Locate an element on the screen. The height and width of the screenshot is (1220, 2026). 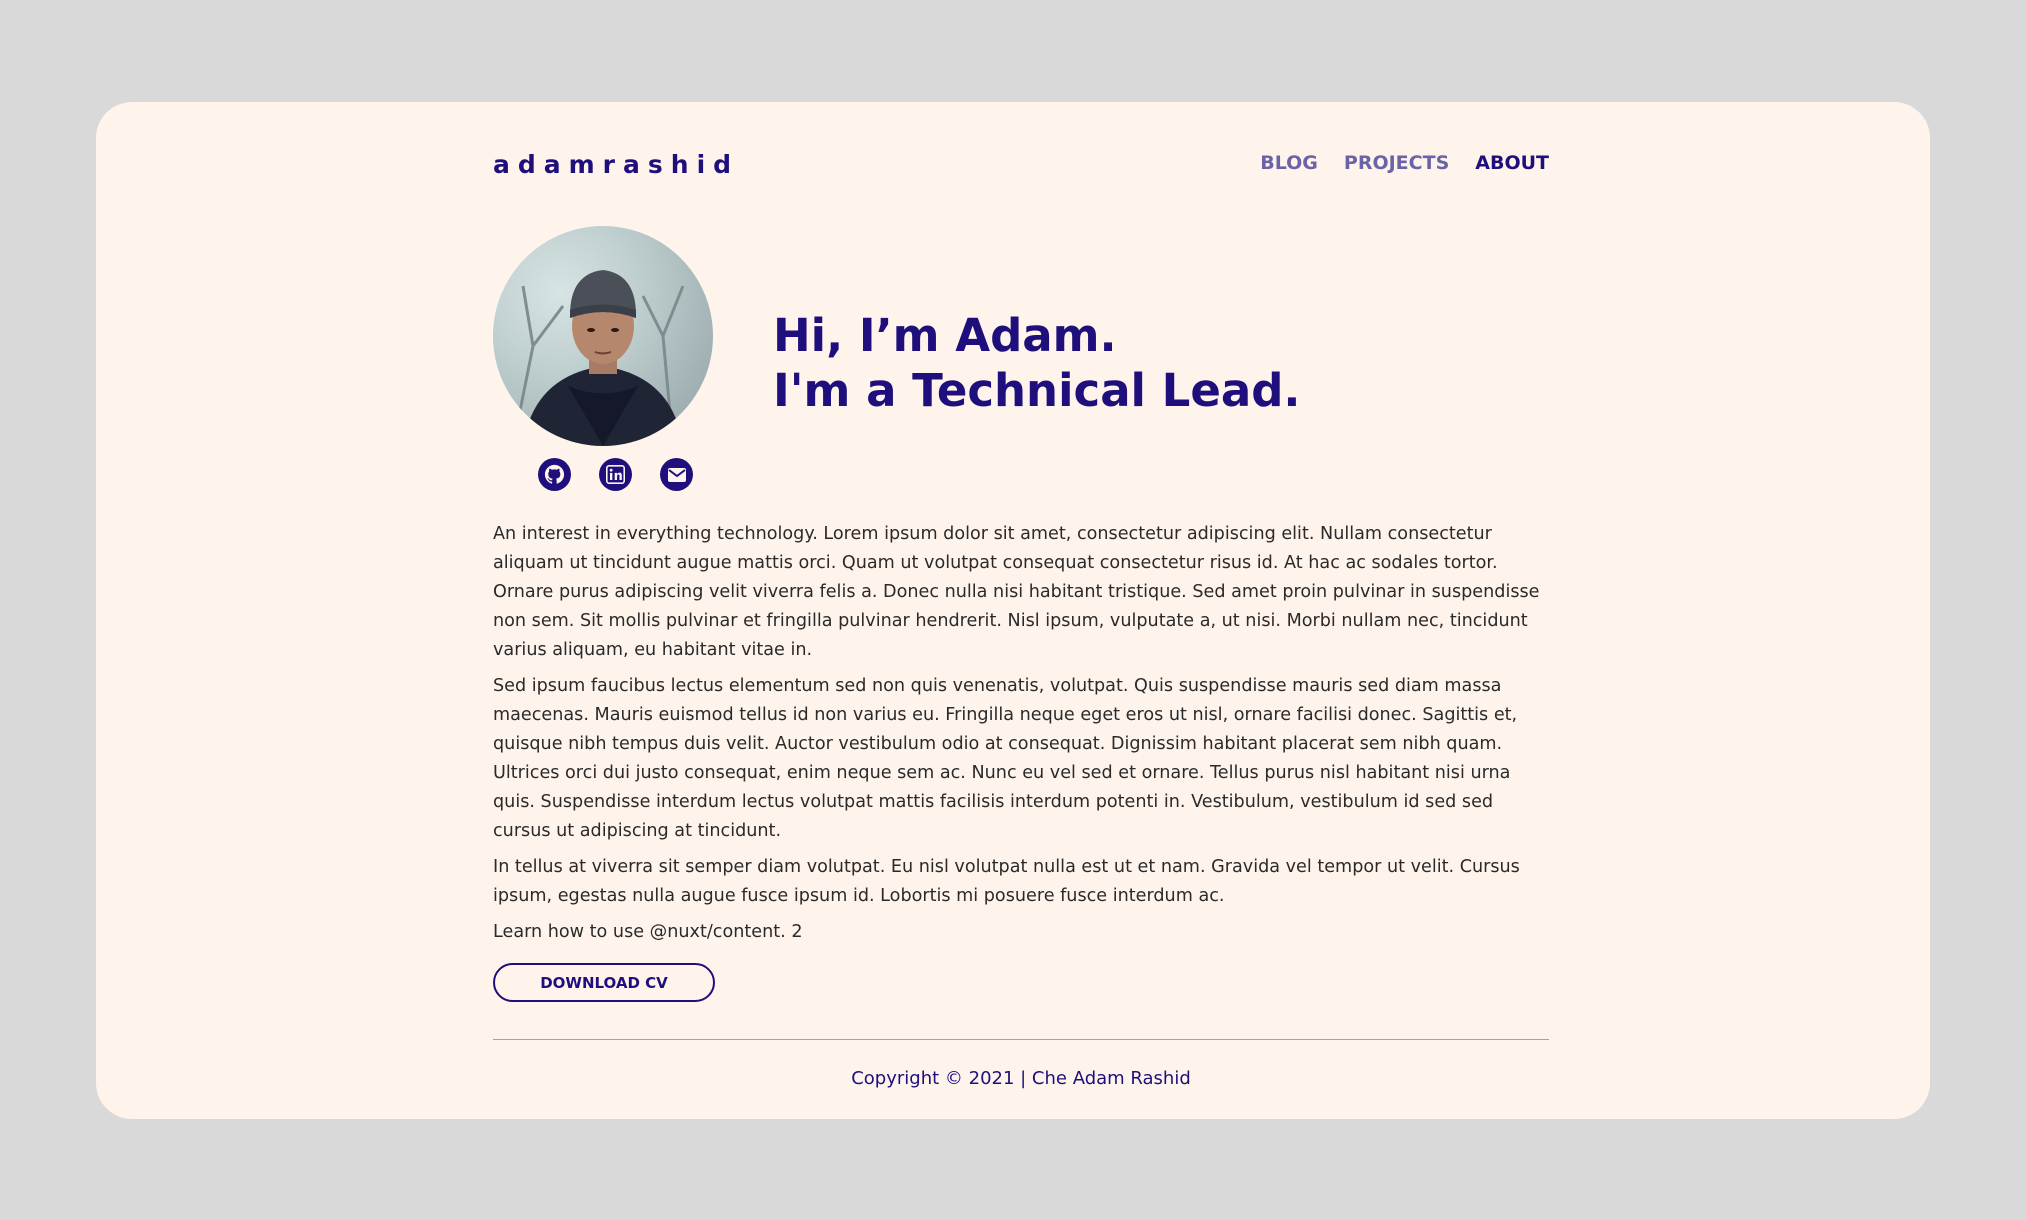
headline-role: I'm a Technical Lead. is located at coordinates (1037, 390).